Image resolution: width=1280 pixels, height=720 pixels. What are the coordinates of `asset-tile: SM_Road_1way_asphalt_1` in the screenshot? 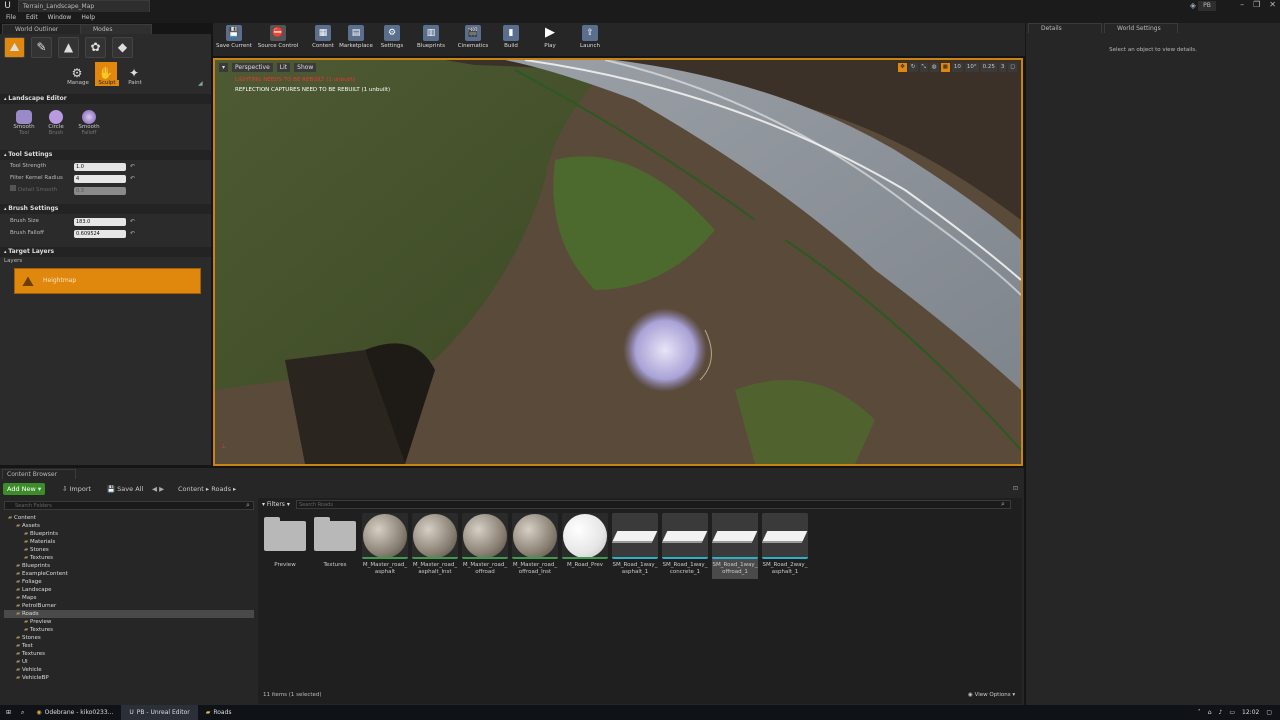 It's located at (635, 546).